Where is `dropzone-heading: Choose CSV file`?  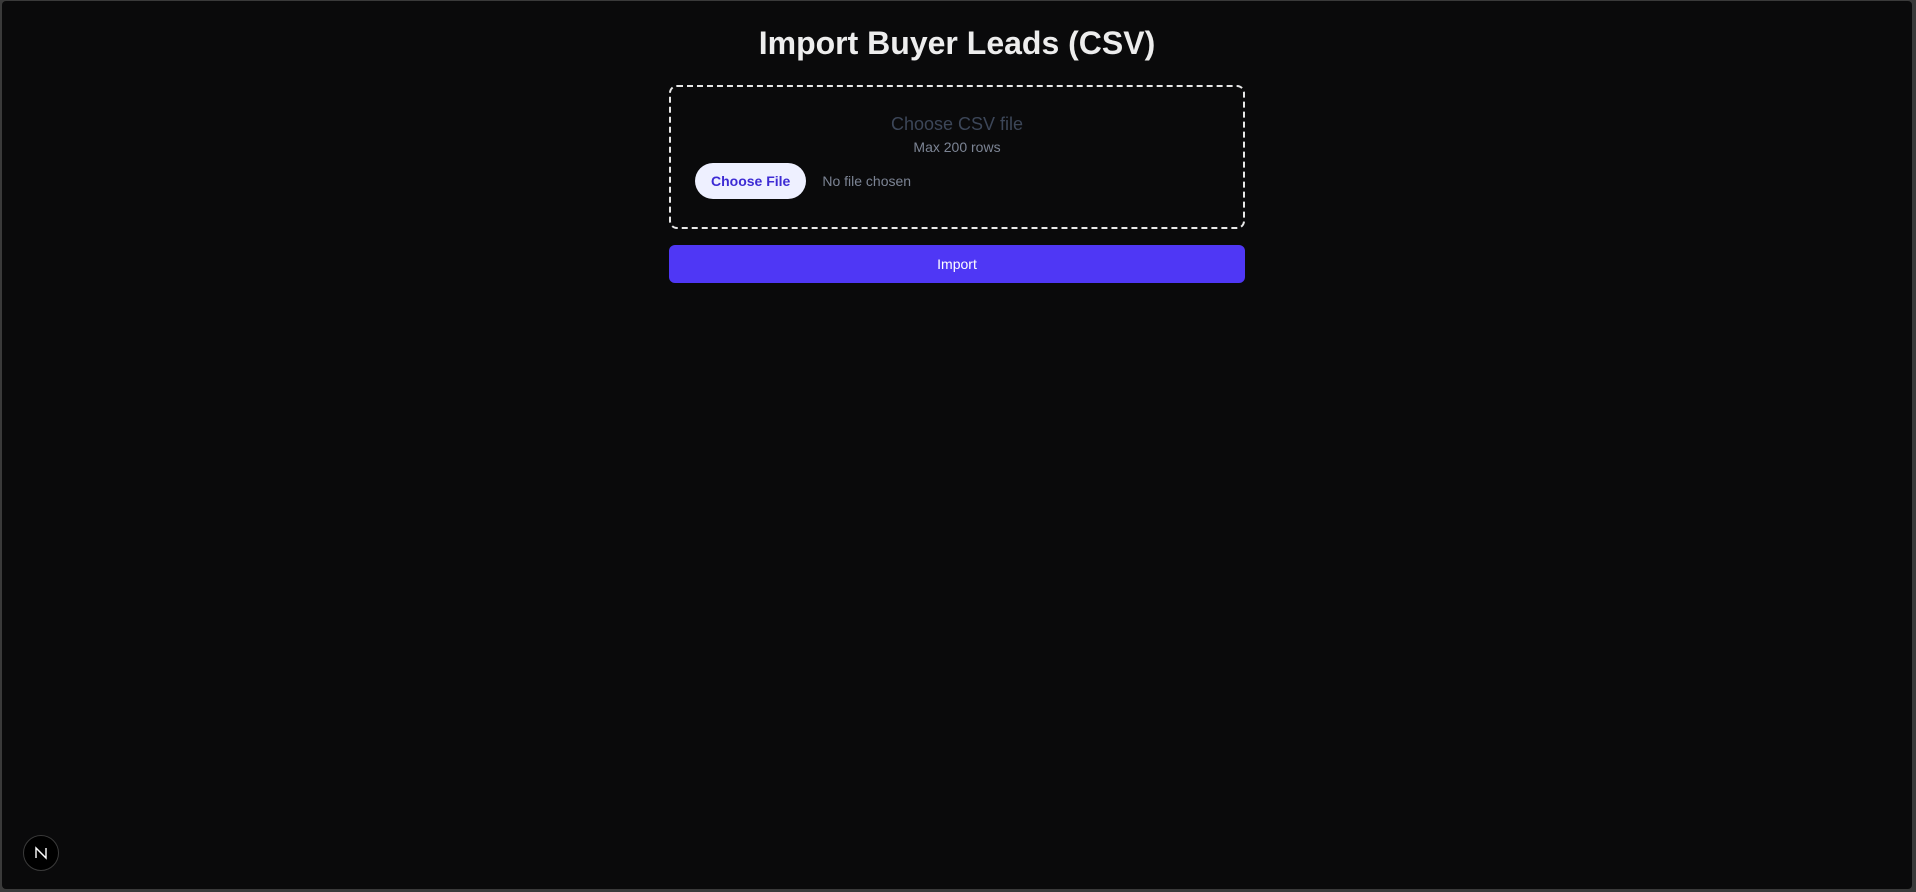 dropzone-heading: Choose CSV file is located at coordinates (957, 124).